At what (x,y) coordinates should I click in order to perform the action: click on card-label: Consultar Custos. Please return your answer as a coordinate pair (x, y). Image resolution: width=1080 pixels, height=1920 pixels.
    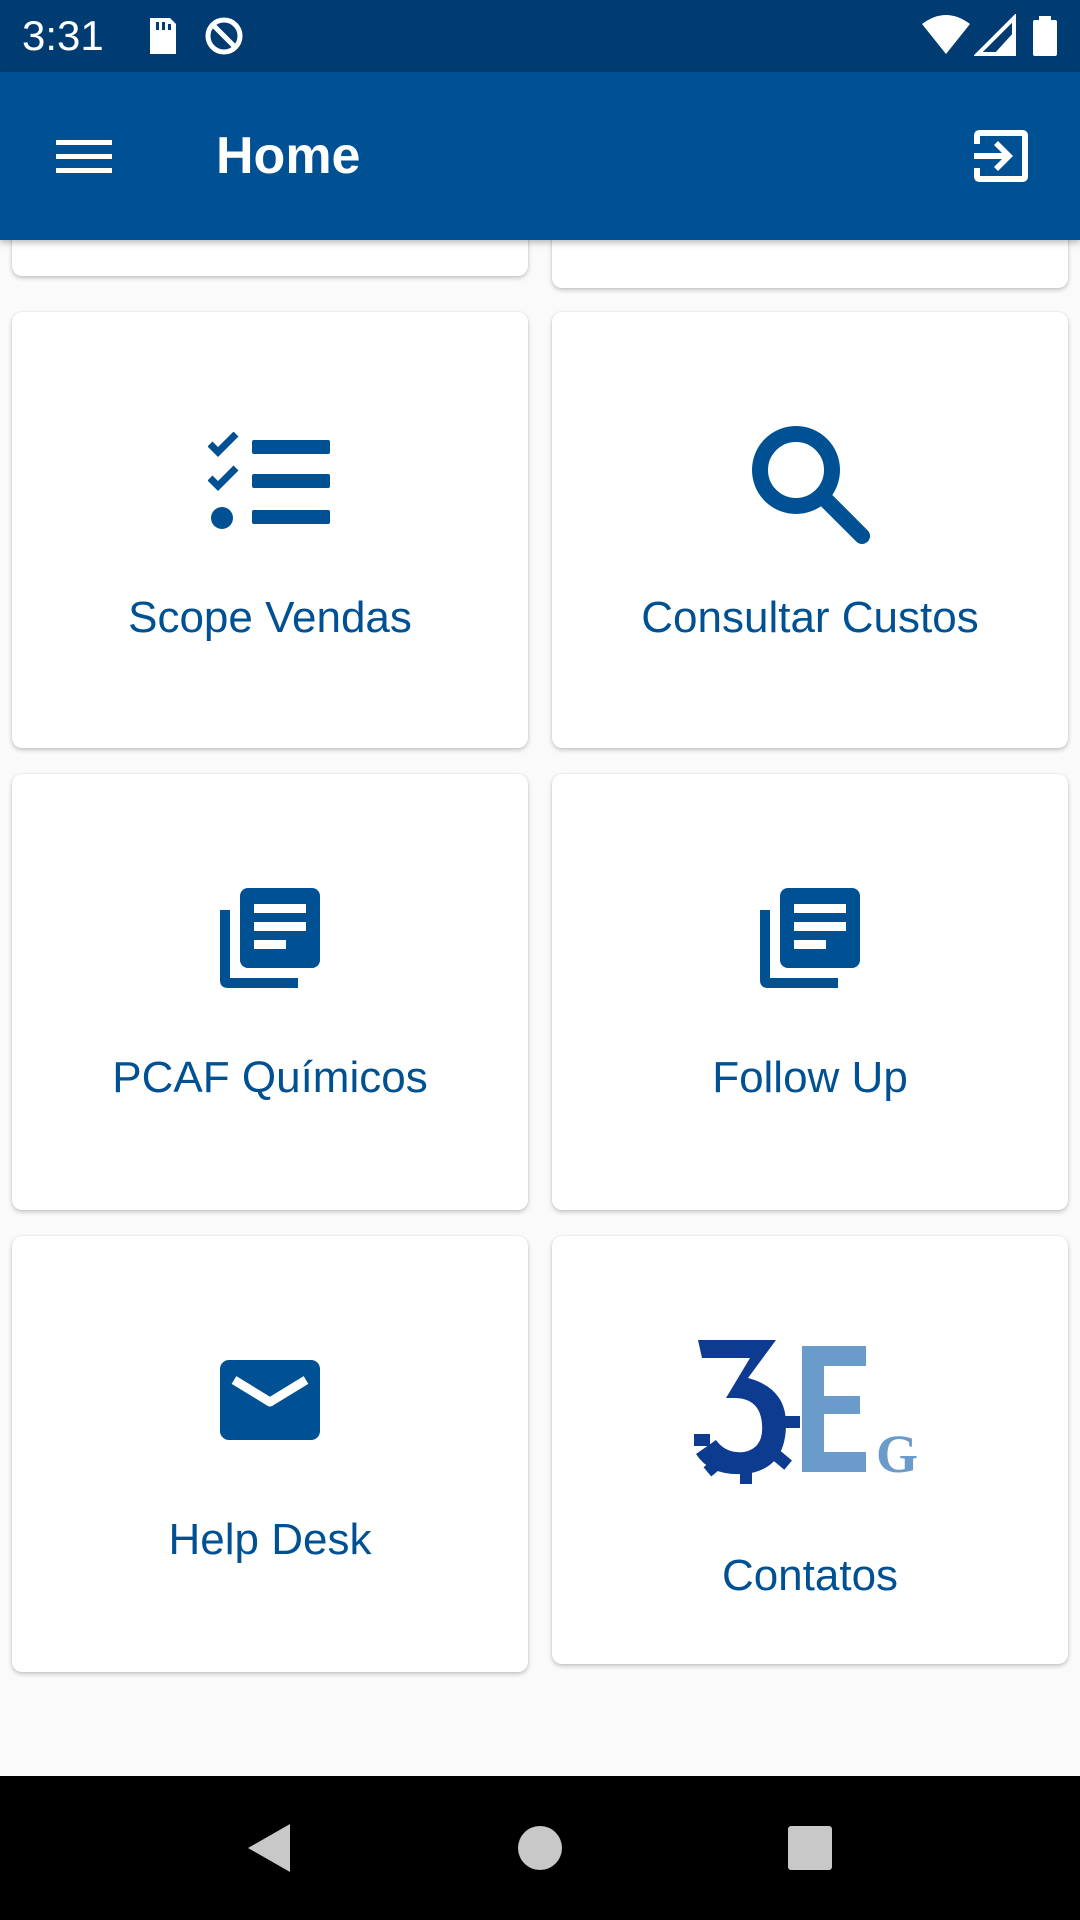
    Looking at the image, I should click on (810, 617).